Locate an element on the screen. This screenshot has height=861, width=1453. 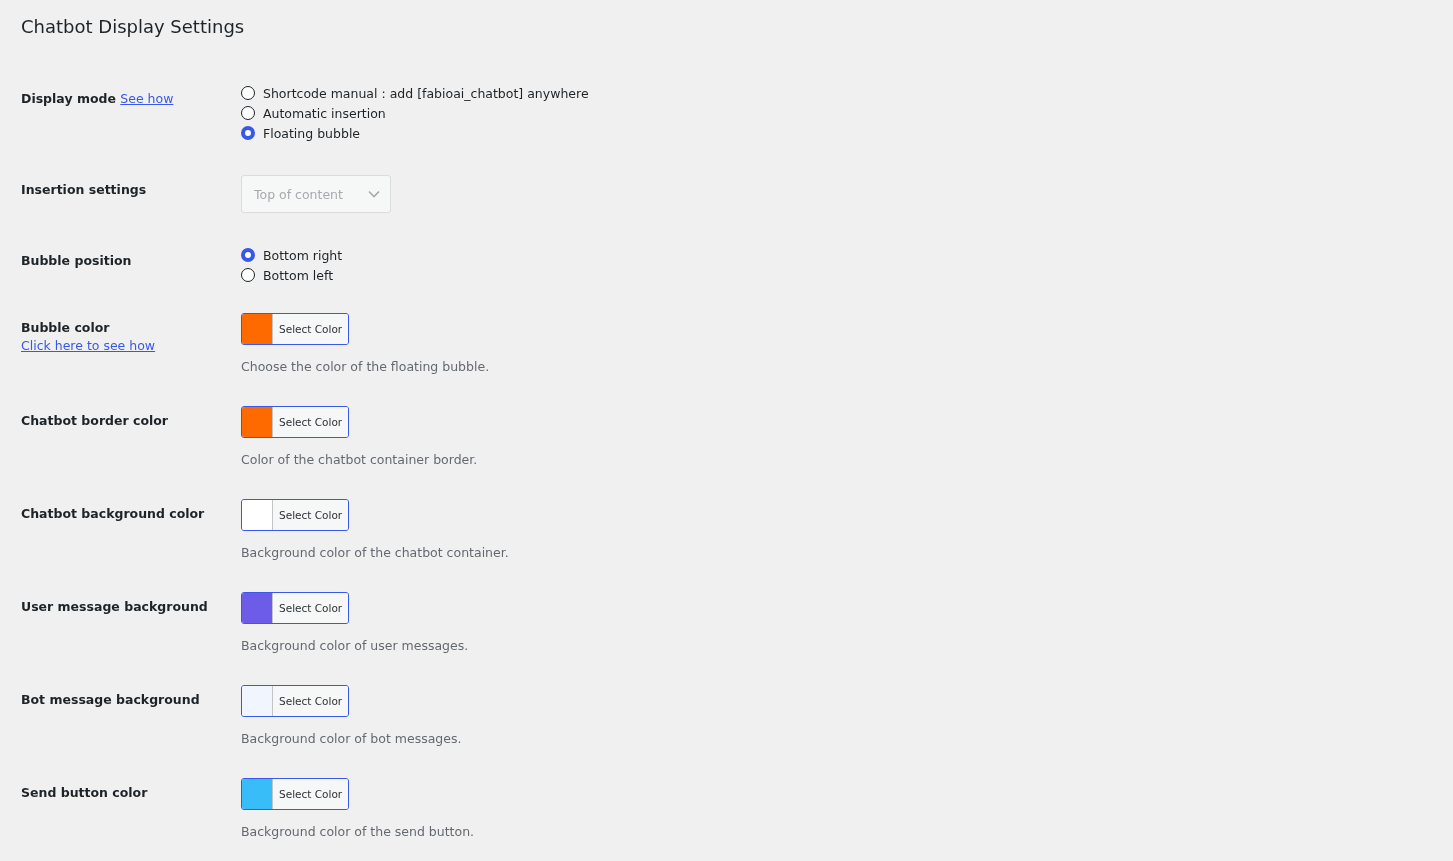
setting-label: Bubble position is located at coordinates (77, 261).